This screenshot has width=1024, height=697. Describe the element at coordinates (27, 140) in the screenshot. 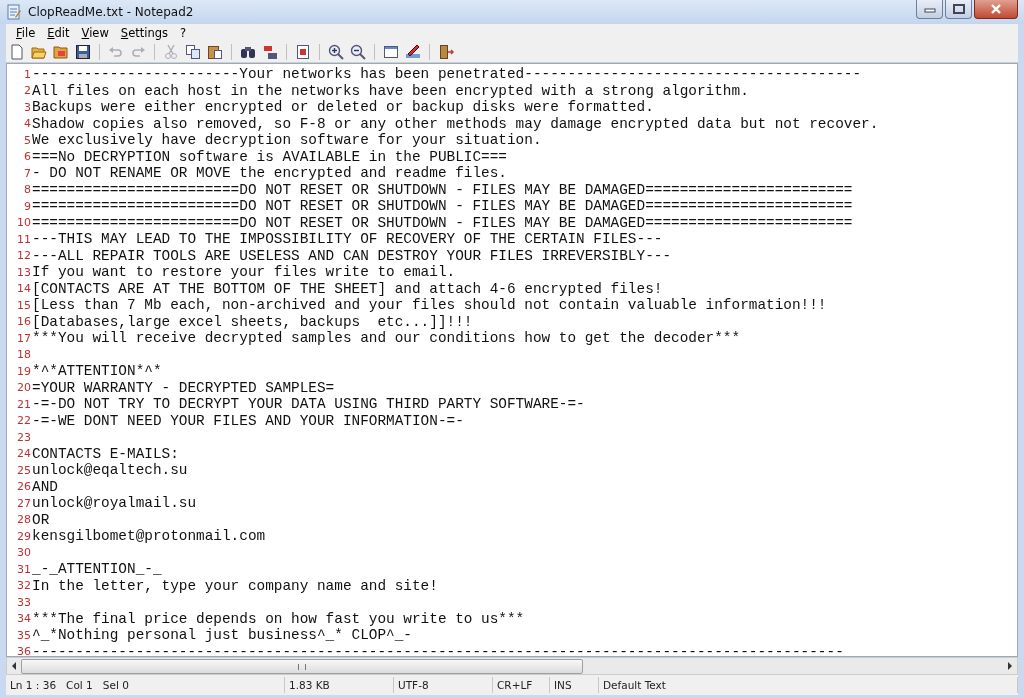

I see `line-number: 5` at that location.